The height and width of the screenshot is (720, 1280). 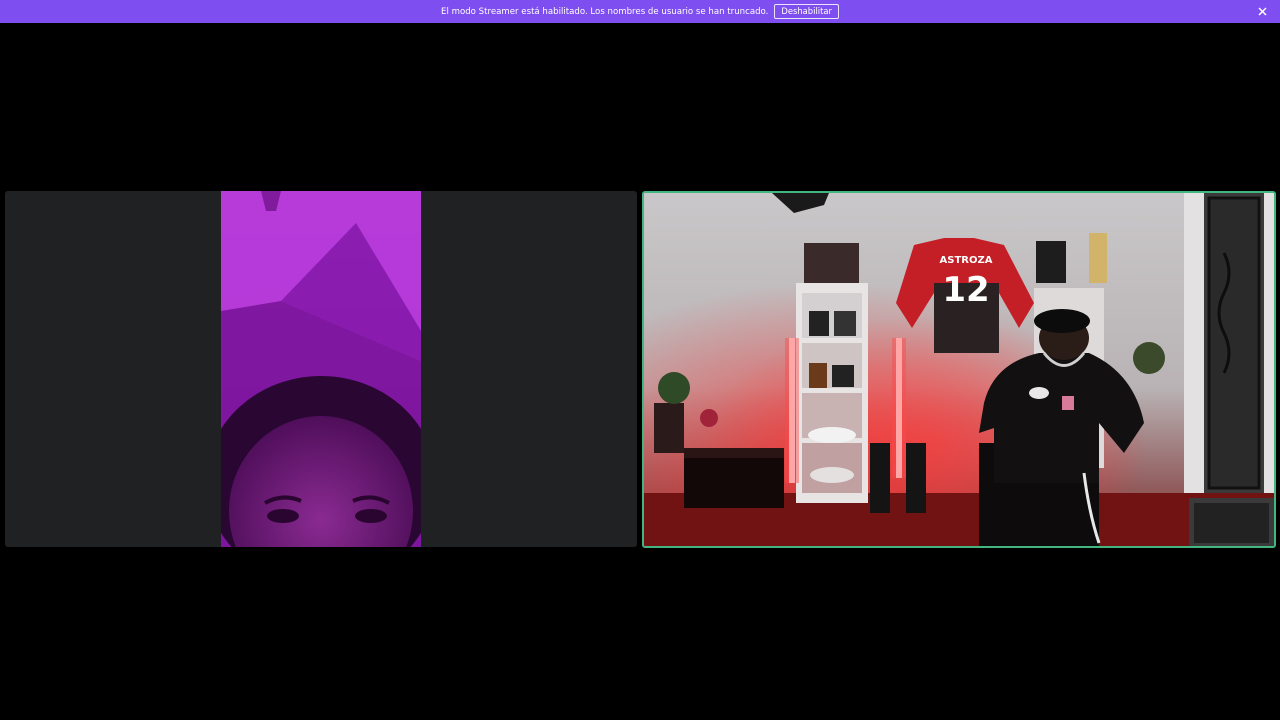 I want to click on jersey-name: ASTROZA, so click(x=966, y=260).